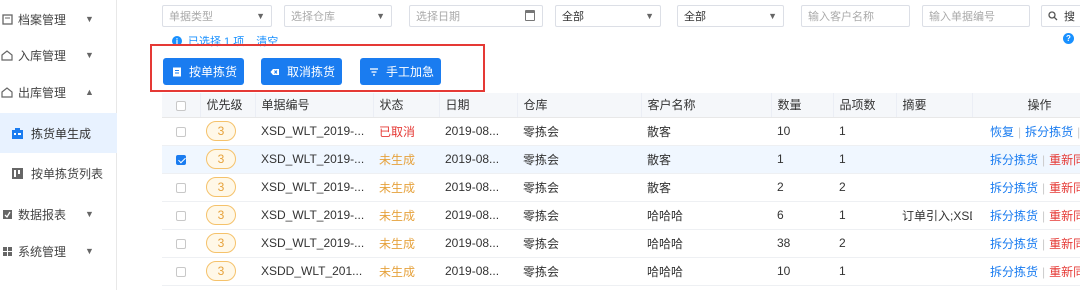 The image size is (1080, 290). What do you see at coordinates (203, 71) in the screenshot?
I see `pick-by-order-button: 按单拣货` at bounding box center [203, 71].